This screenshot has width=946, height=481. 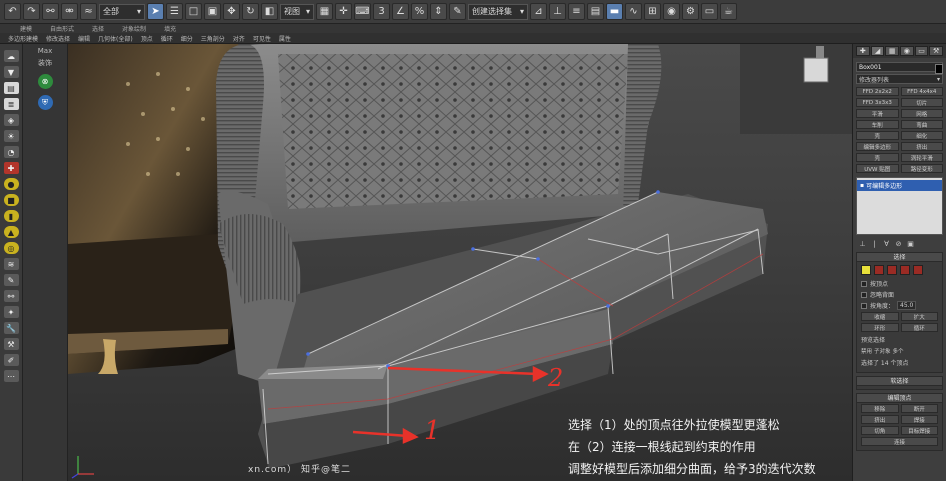 I want to click on filter-icon: ▼, so click(x=11, y=72).